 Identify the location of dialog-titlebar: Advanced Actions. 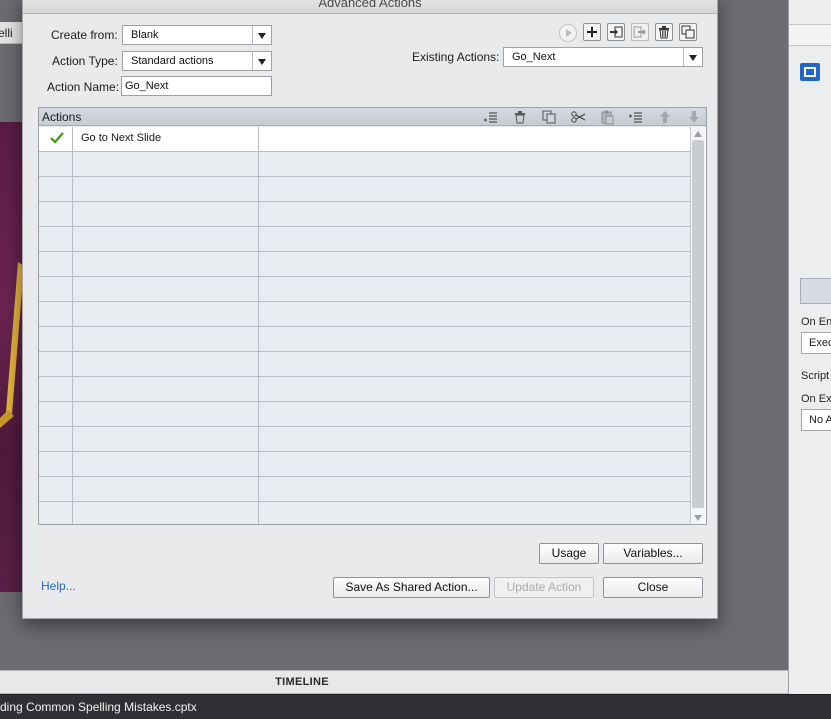
(370, 7).